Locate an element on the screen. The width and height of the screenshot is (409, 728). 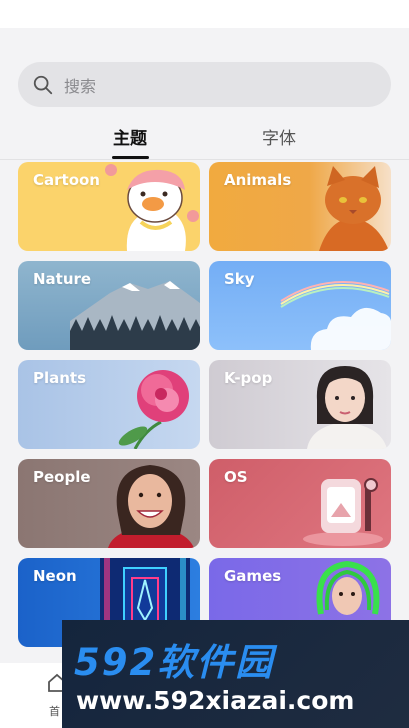
watermark-brand: 592软件园 is located at coordinates (174, 662).